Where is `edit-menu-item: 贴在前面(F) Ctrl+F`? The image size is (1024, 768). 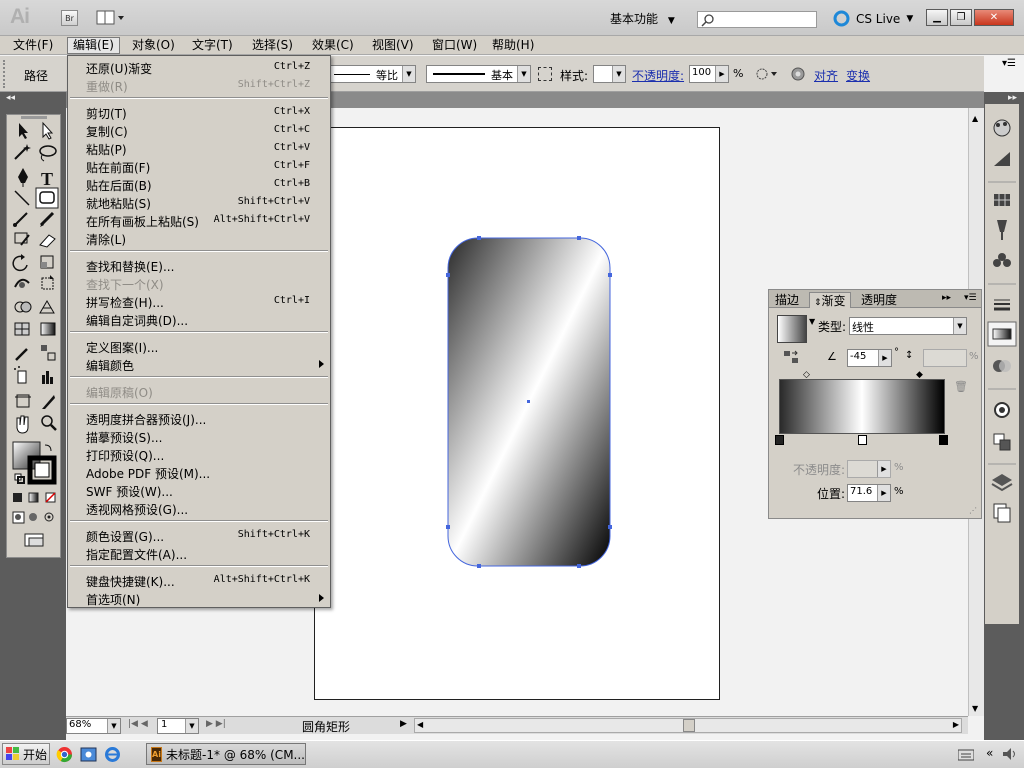 edit-menu-item: 贴在前面(F) Ctrl+F is located at coordinates (199, 167).